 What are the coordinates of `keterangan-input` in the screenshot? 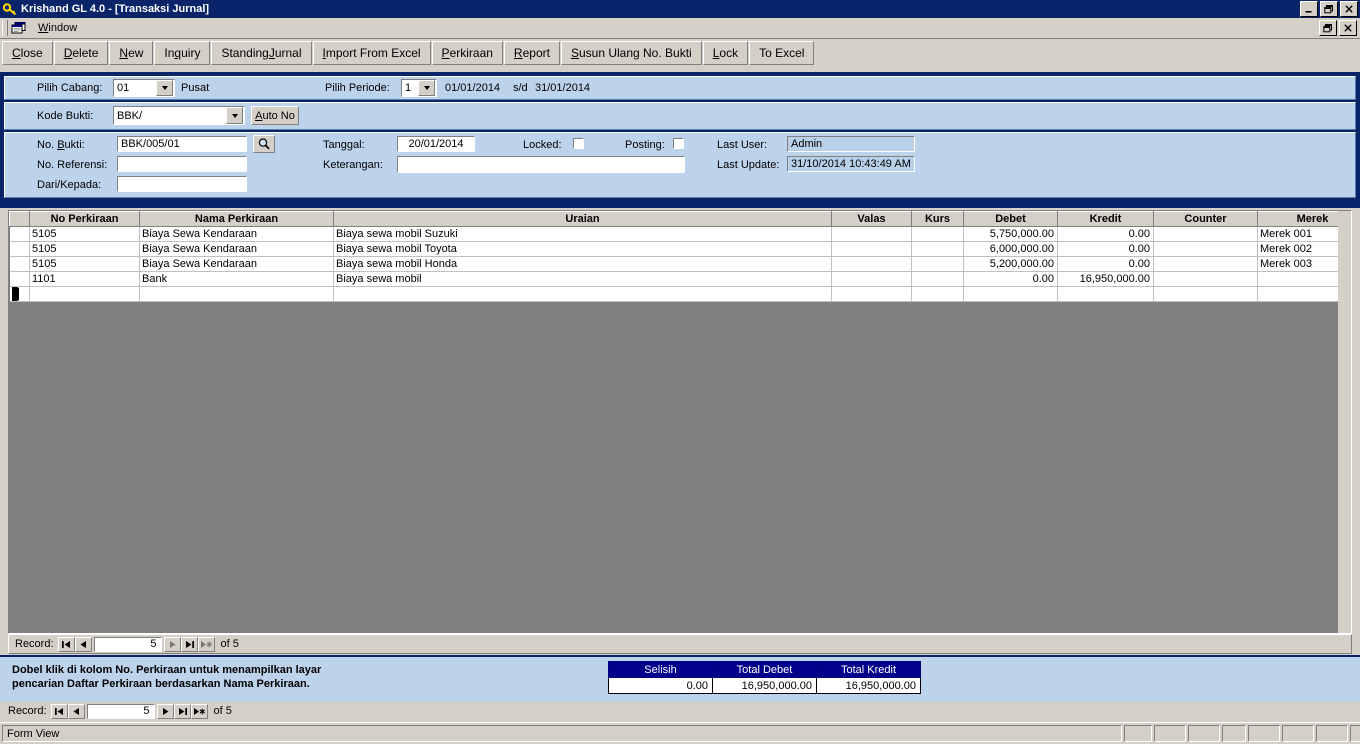 It's located at (541, 164).